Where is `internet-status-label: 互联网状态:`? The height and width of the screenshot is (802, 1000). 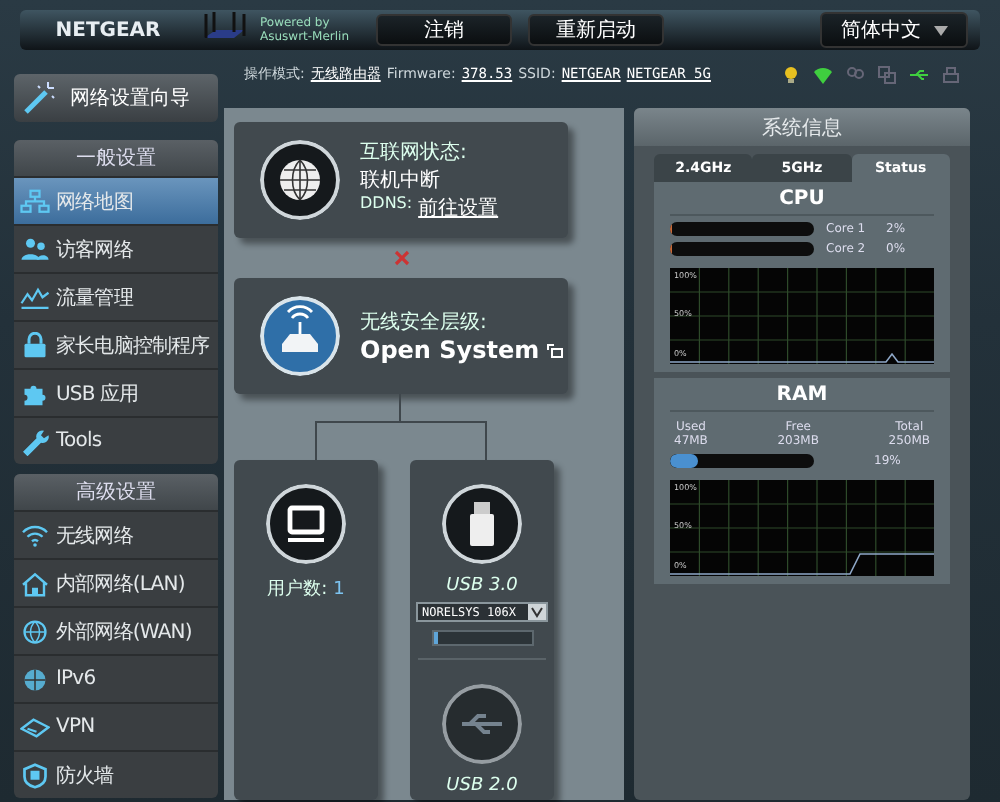
internet-status-label: 互联网状态: is located at coordinates (414, 152).